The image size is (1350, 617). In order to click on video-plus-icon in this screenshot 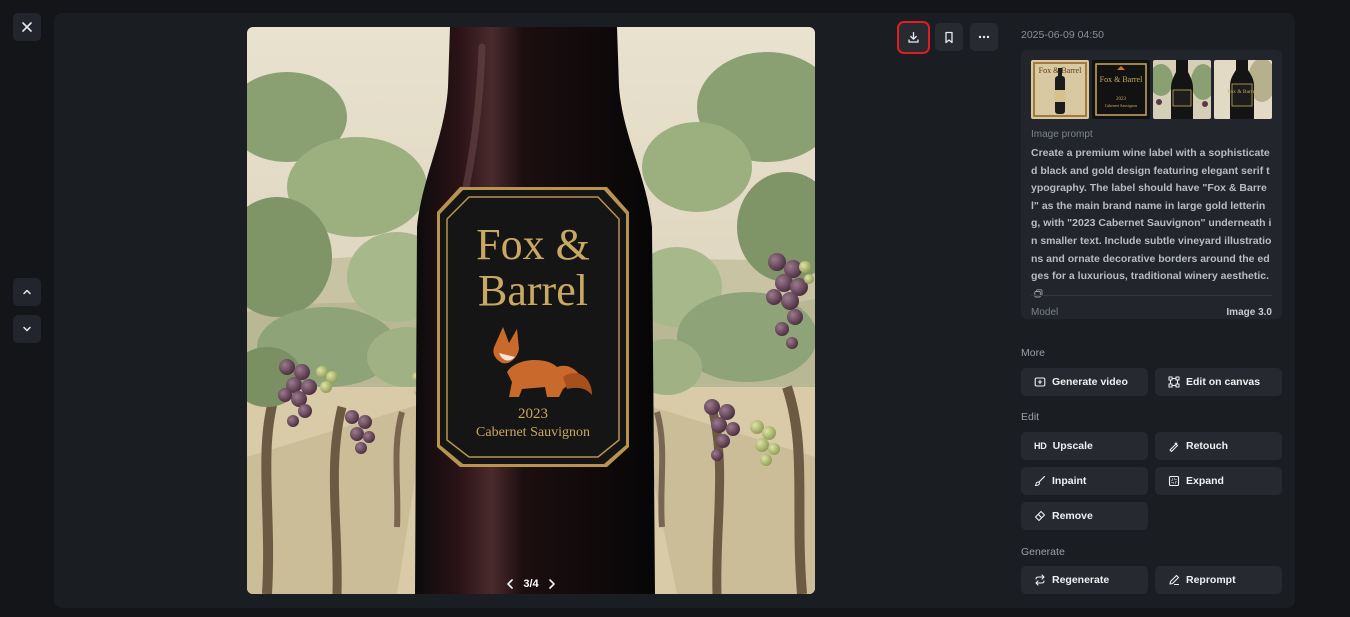, I will do `click(1040, 382)`.